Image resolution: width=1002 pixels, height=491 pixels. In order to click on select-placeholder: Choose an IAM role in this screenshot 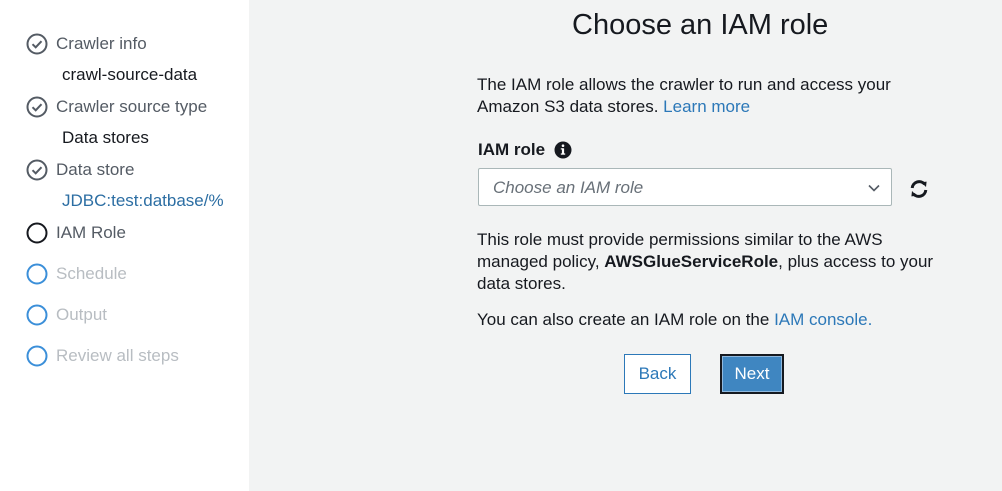, I will do `click(568, 187)`.